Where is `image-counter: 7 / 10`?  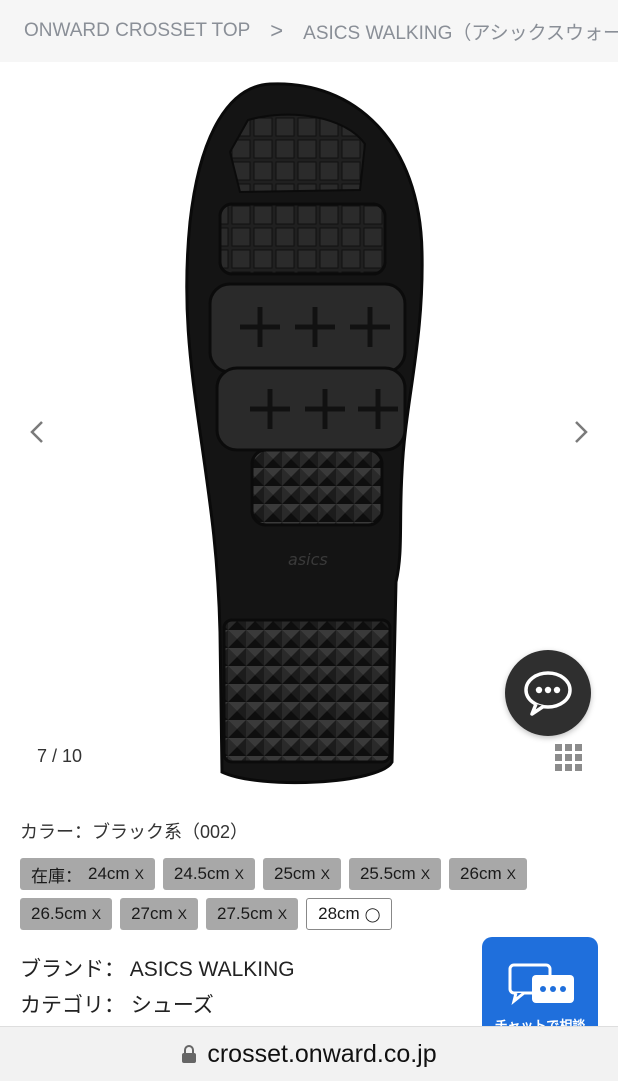
image-counter: 7 / 10 is located at coordinates (60, 756).